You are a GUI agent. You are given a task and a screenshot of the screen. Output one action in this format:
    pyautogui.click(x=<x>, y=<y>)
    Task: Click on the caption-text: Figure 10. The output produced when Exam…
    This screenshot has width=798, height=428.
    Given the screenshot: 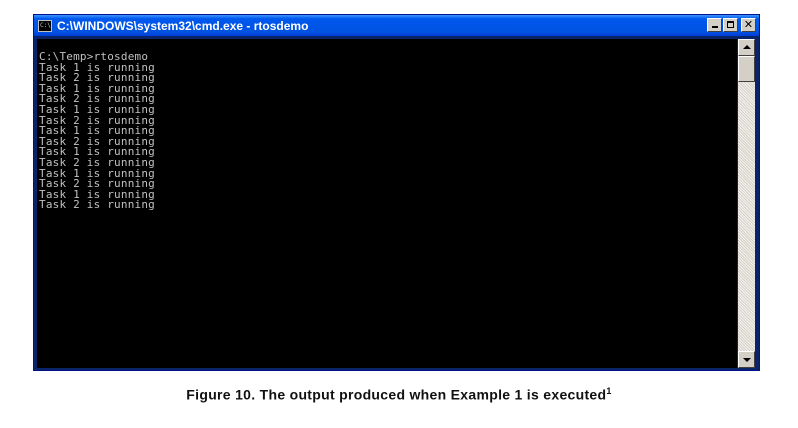 What is the action you would take?
    pyautogui.click(x=396, y=394)
    